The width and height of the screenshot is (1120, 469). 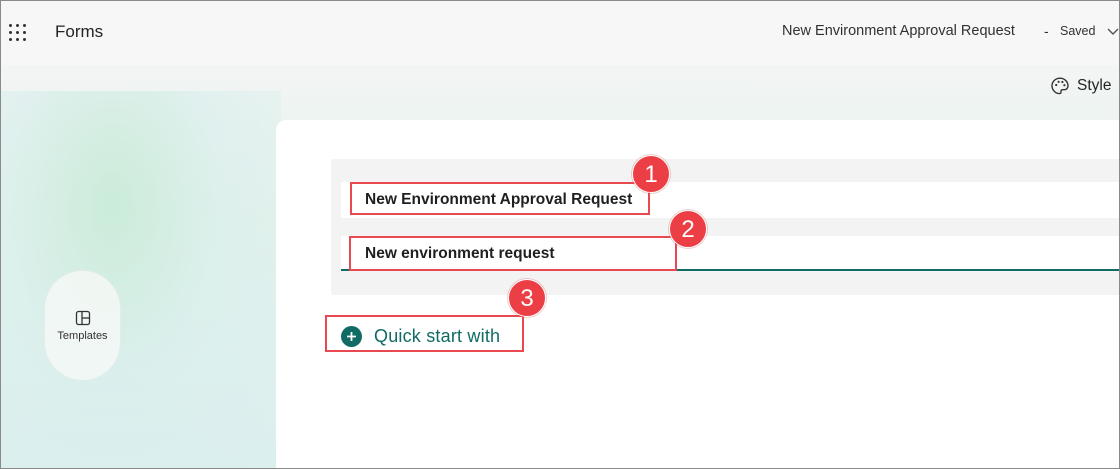 What do you see at coordinates (498, 200) in the screenshot?
I see `form-title-value: New Environment Approval Request` at bounding box center [498, 200].